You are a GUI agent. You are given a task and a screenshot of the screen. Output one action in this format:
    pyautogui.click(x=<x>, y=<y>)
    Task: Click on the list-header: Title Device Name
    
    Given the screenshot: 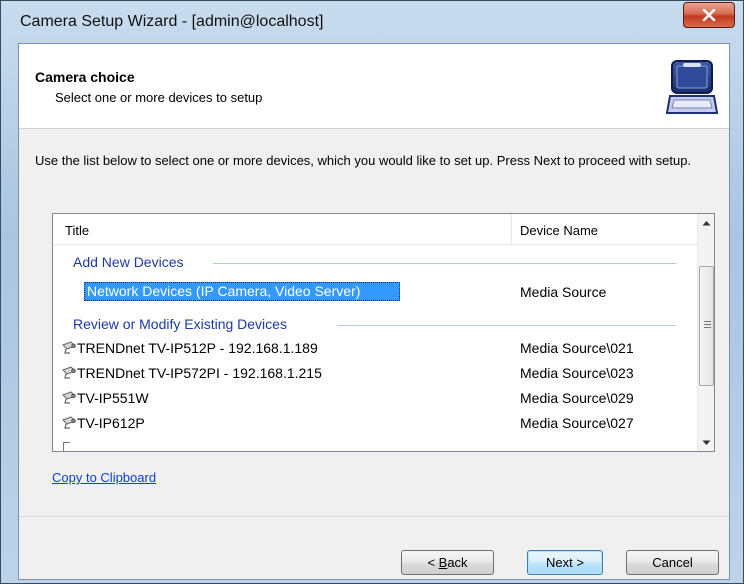 What is the action you would take?
    pyautogui.click(x=375, y=229)
    